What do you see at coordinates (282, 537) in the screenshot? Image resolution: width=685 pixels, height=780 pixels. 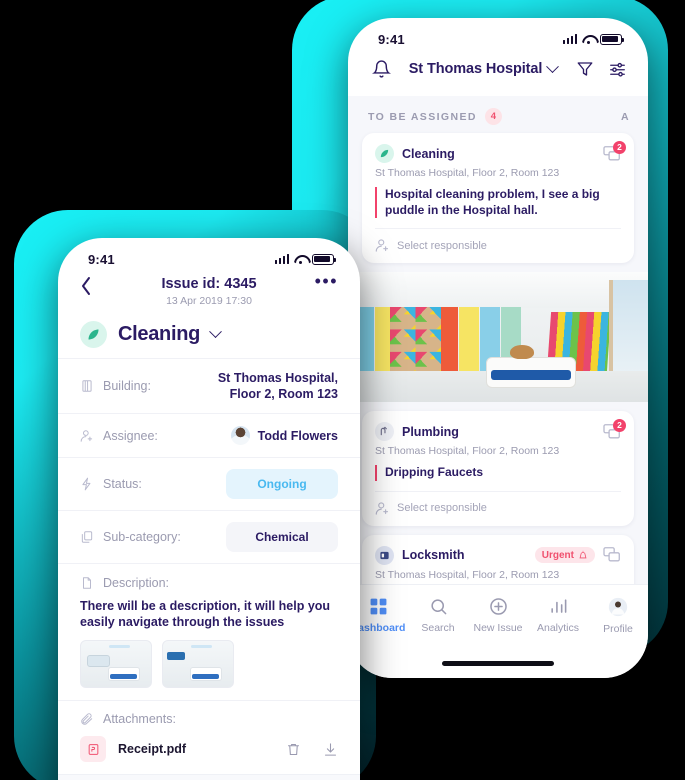 I see `subcategory-badge: Chemical` at bounding box center [282, 537].